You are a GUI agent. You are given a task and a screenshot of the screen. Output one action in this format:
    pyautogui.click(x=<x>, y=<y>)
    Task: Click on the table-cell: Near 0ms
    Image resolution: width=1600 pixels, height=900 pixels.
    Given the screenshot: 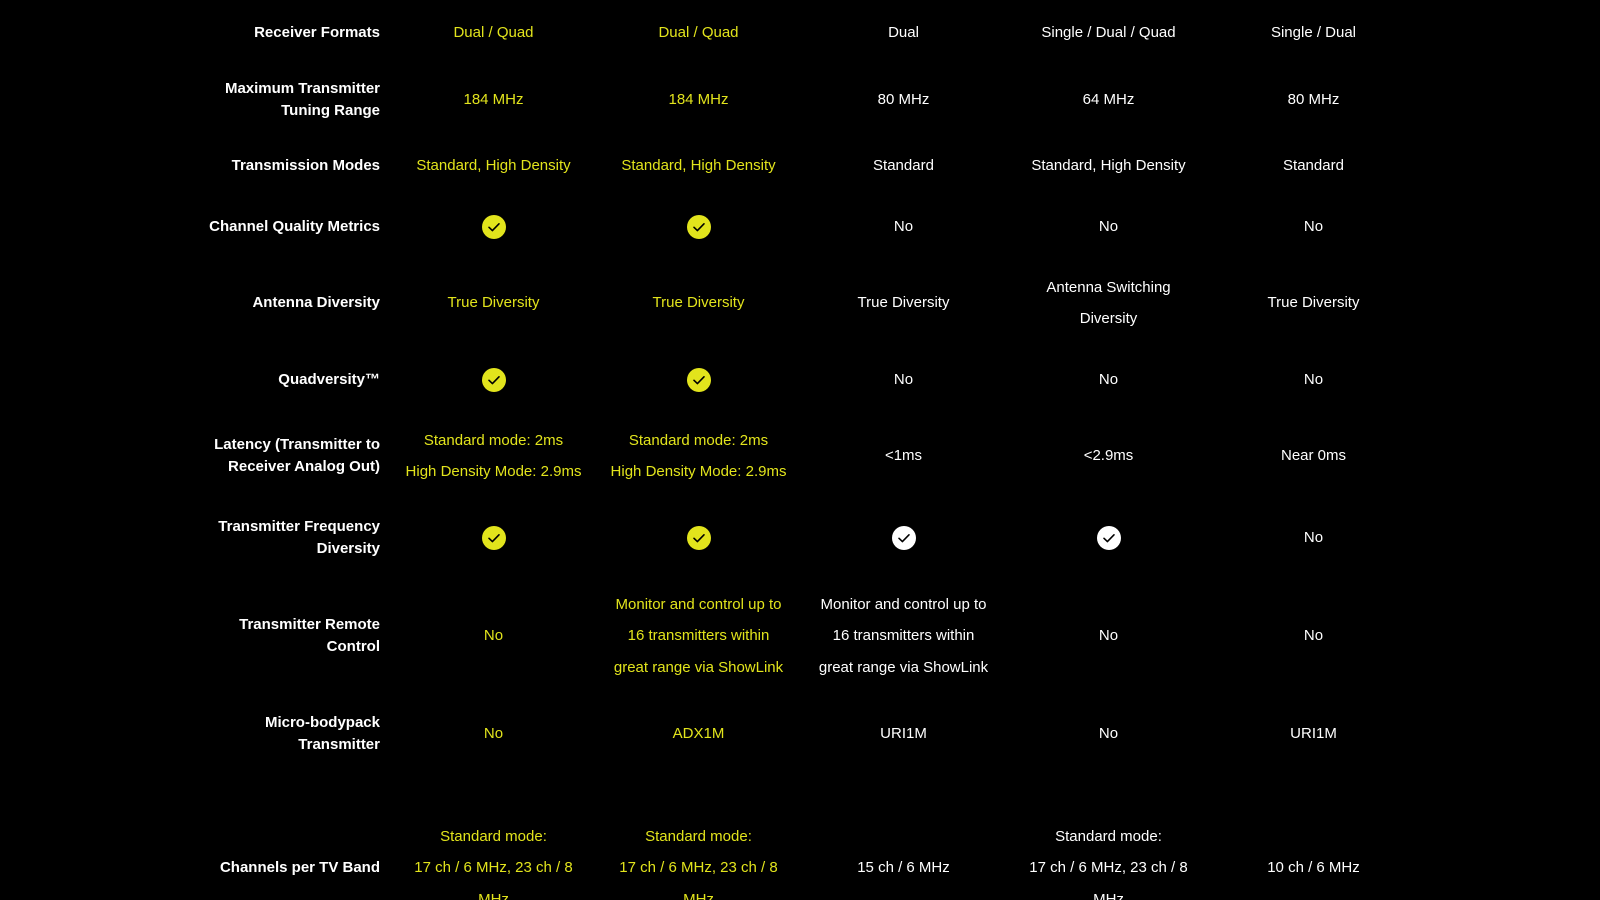 What is the action you would take?
    pyautogui.click(x=1313, y=456)
    